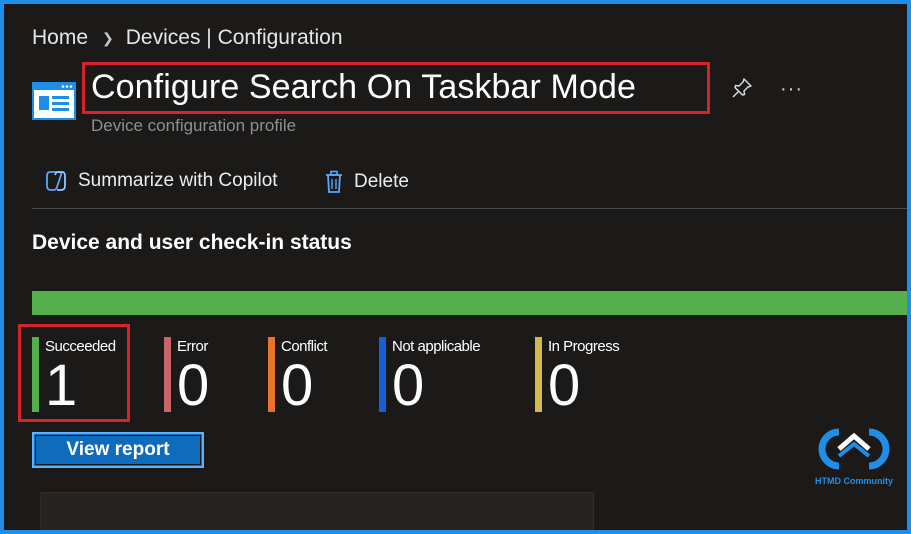 The width and height of the screenshot is (911, 534). I want to click on toolbar-divider, so click(469, 208).